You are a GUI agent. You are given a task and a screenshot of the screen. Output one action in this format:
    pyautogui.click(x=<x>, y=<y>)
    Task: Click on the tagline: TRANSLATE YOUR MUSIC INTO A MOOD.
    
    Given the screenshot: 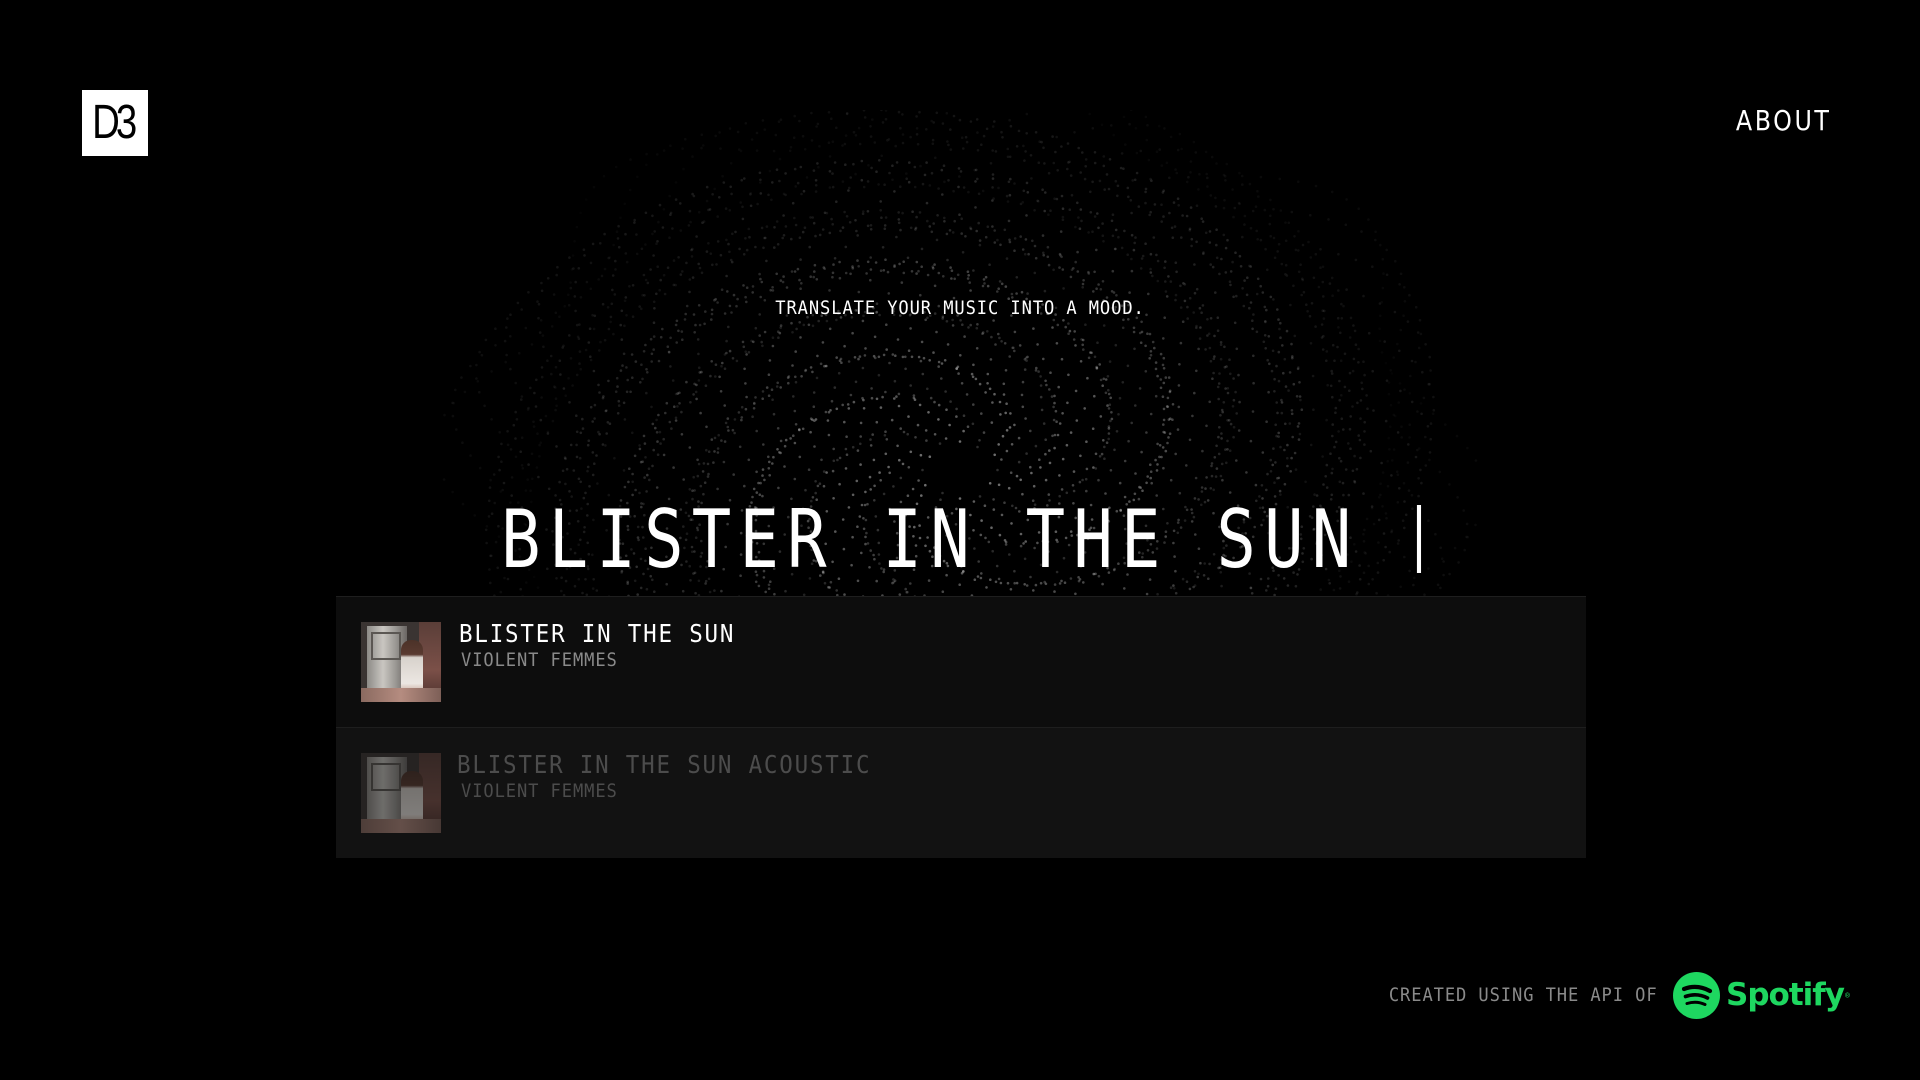 What is the action you would take?
    pyautogui.click(x=960, y=308)
    